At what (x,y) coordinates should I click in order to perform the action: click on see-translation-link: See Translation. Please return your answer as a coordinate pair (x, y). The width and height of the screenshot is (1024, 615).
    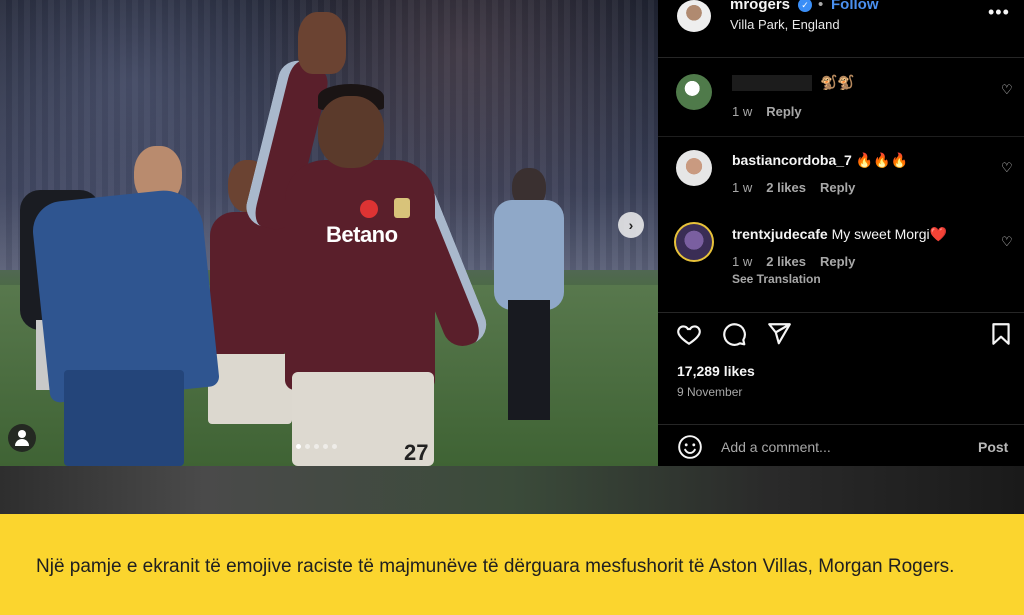
    Looking at the image, I should click on (776, 278).